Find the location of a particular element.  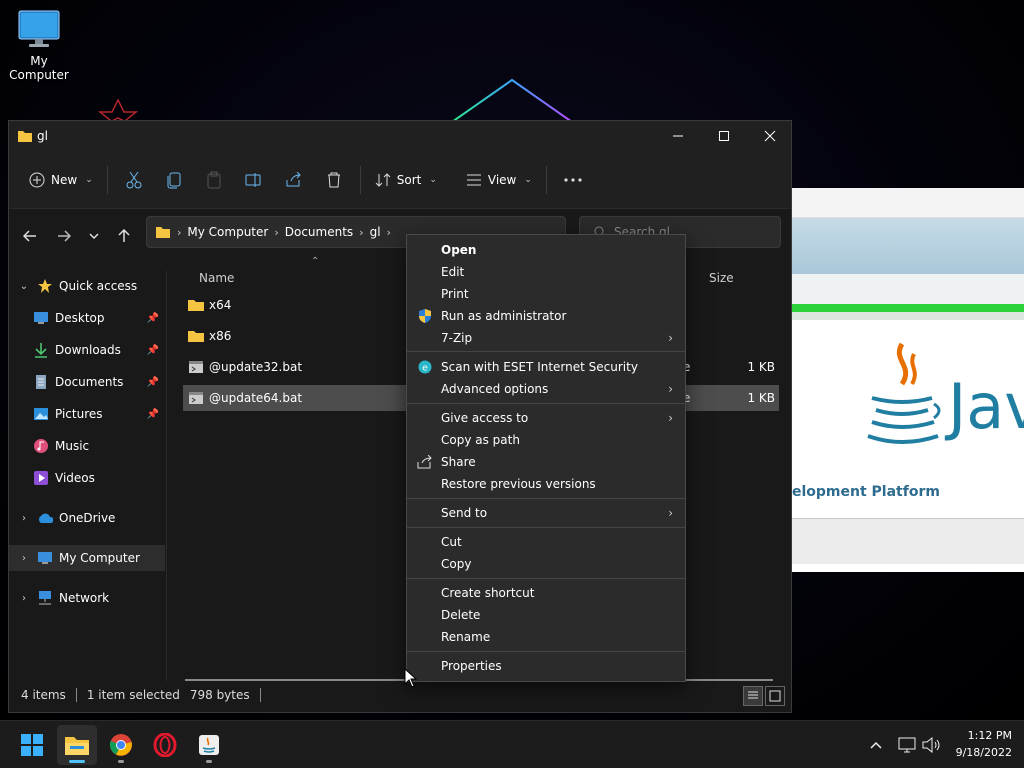

column-header-name: Name is located at coordinates (216, 278).